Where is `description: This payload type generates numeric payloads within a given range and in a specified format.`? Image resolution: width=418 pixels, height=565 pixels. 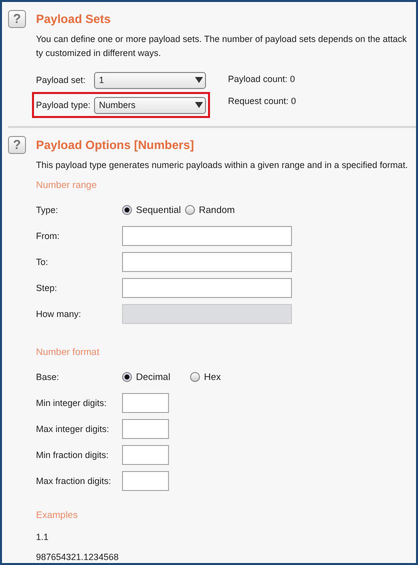
description: This payload type generates numeric payloads within a given range and in a specified format. is located at coordinates (222, 165).